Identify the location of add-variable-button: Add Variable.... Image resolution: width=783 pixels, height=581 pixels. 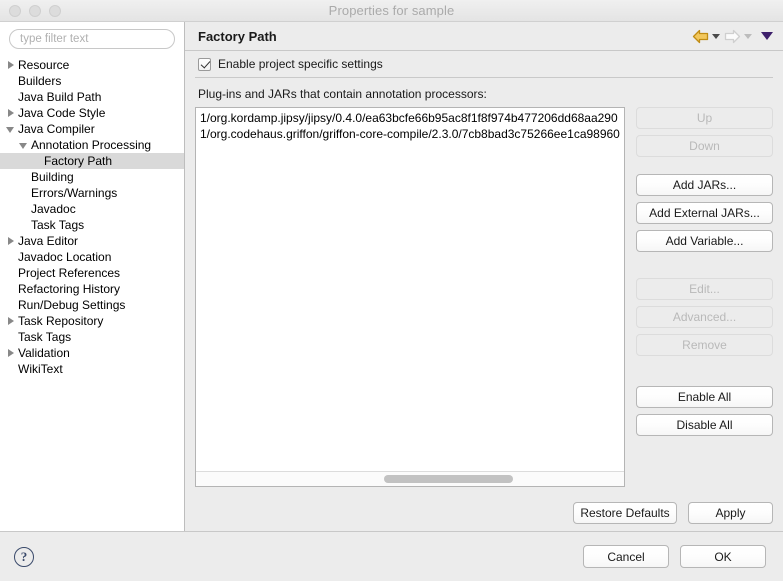
(704, 241).